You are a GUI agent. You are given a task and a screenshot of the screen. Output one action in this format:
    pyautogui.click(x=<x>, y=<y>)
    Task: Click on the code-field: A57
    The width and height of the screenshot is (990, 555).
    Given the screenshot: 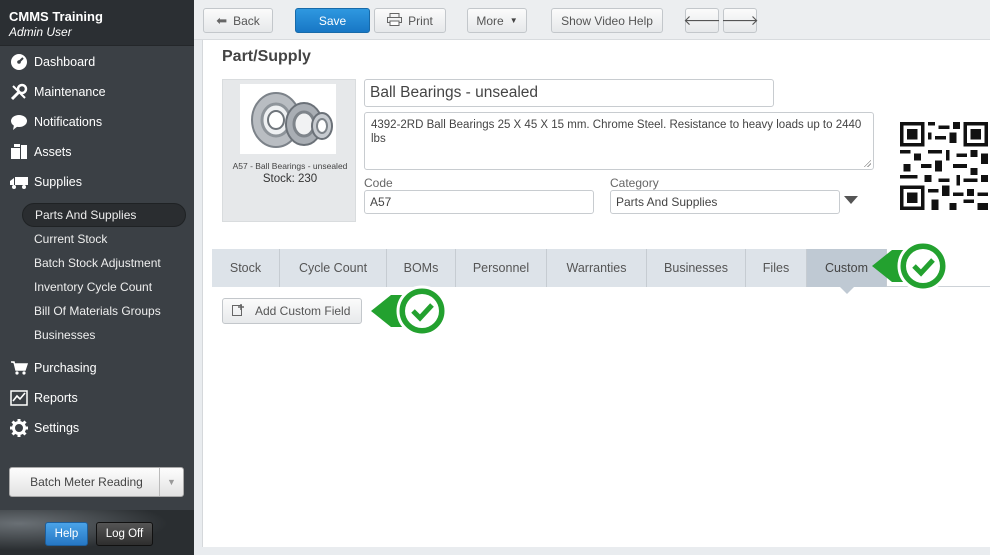 What is the action you would take?
    pyautogui.click(x=479, y=202)
    